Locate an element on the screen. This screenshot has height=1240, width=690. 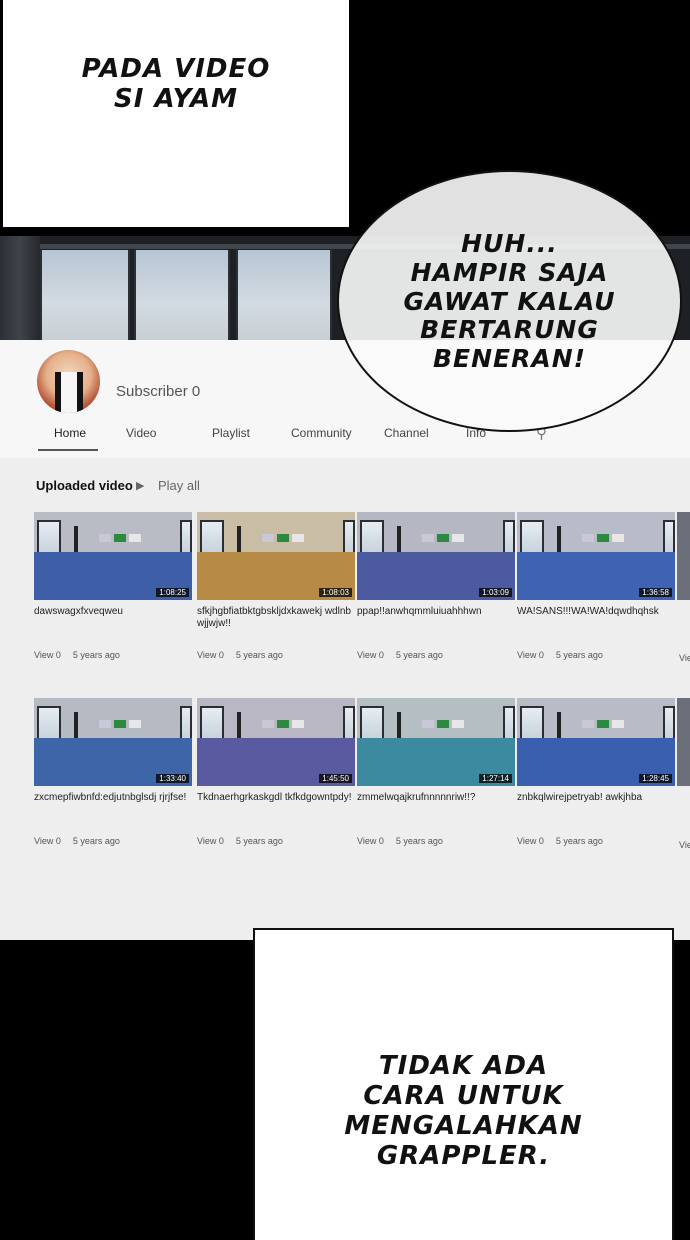
video-title: zxcmepfiwbnfd:edjutnbglsdj rjrjfse! is located at coordinates (113, 805).